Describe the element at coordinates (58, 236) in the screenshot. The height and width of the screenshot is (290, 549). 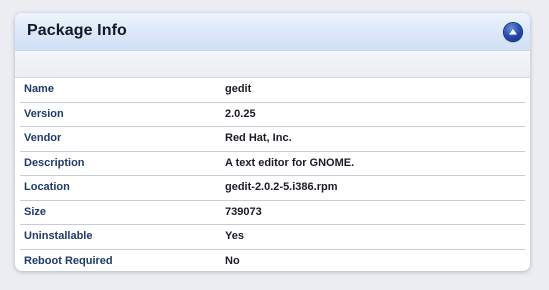
I see `row-label: Uninstallable` at that location.